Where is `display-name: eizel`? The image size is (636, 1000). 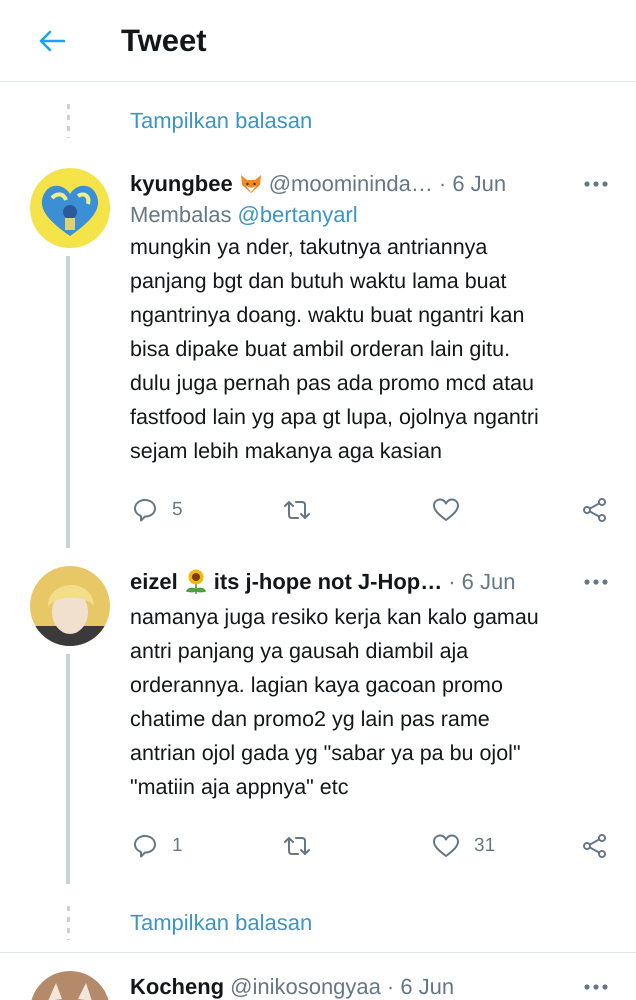 display-name: eizel is located at coordinates (154, 582).